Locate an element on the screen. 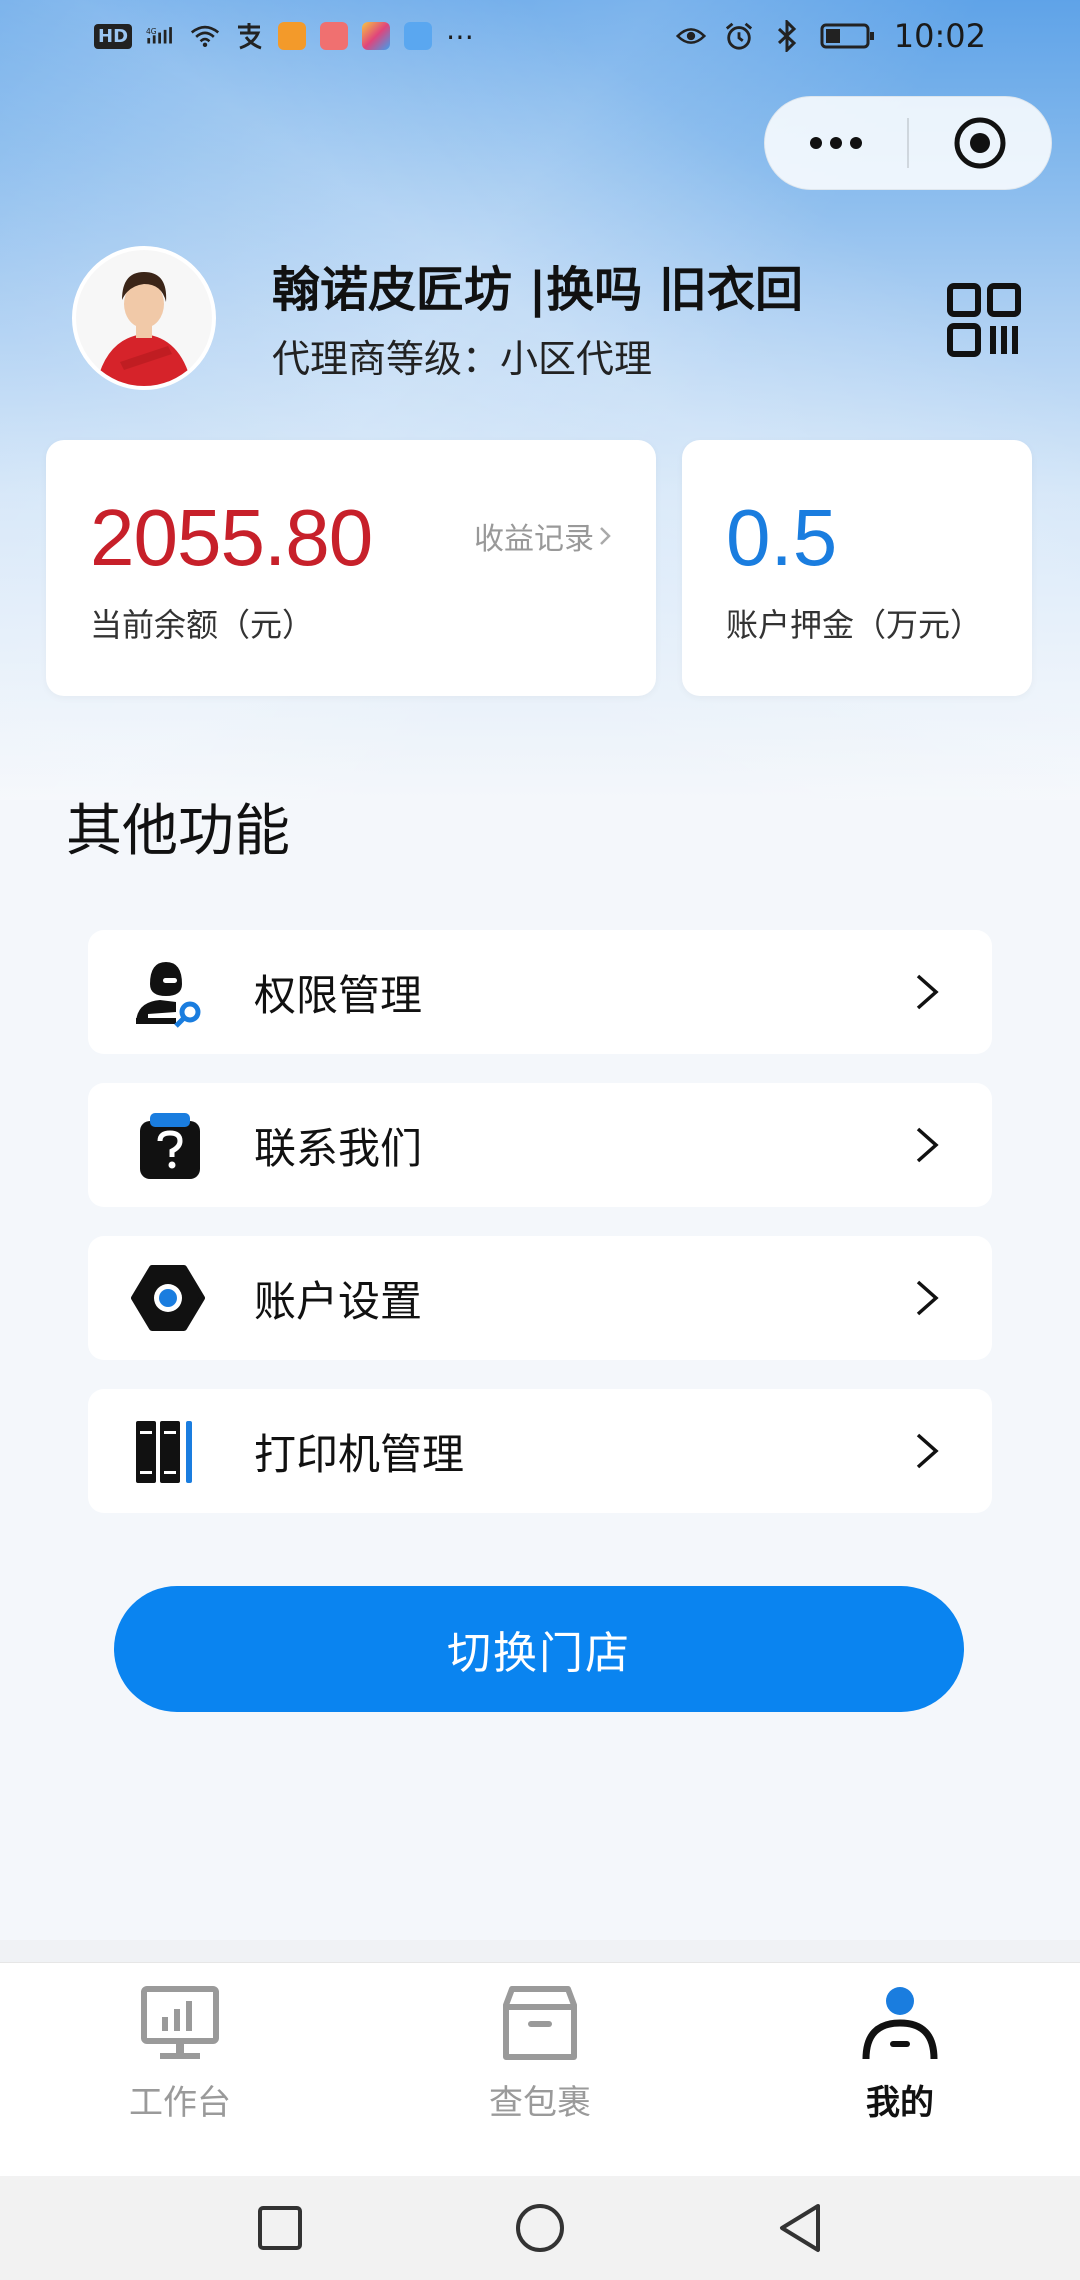 This screenshot has height=2280, width=1080. deposit-label: 账户押金（万元） is located at coordinates (854, 625).